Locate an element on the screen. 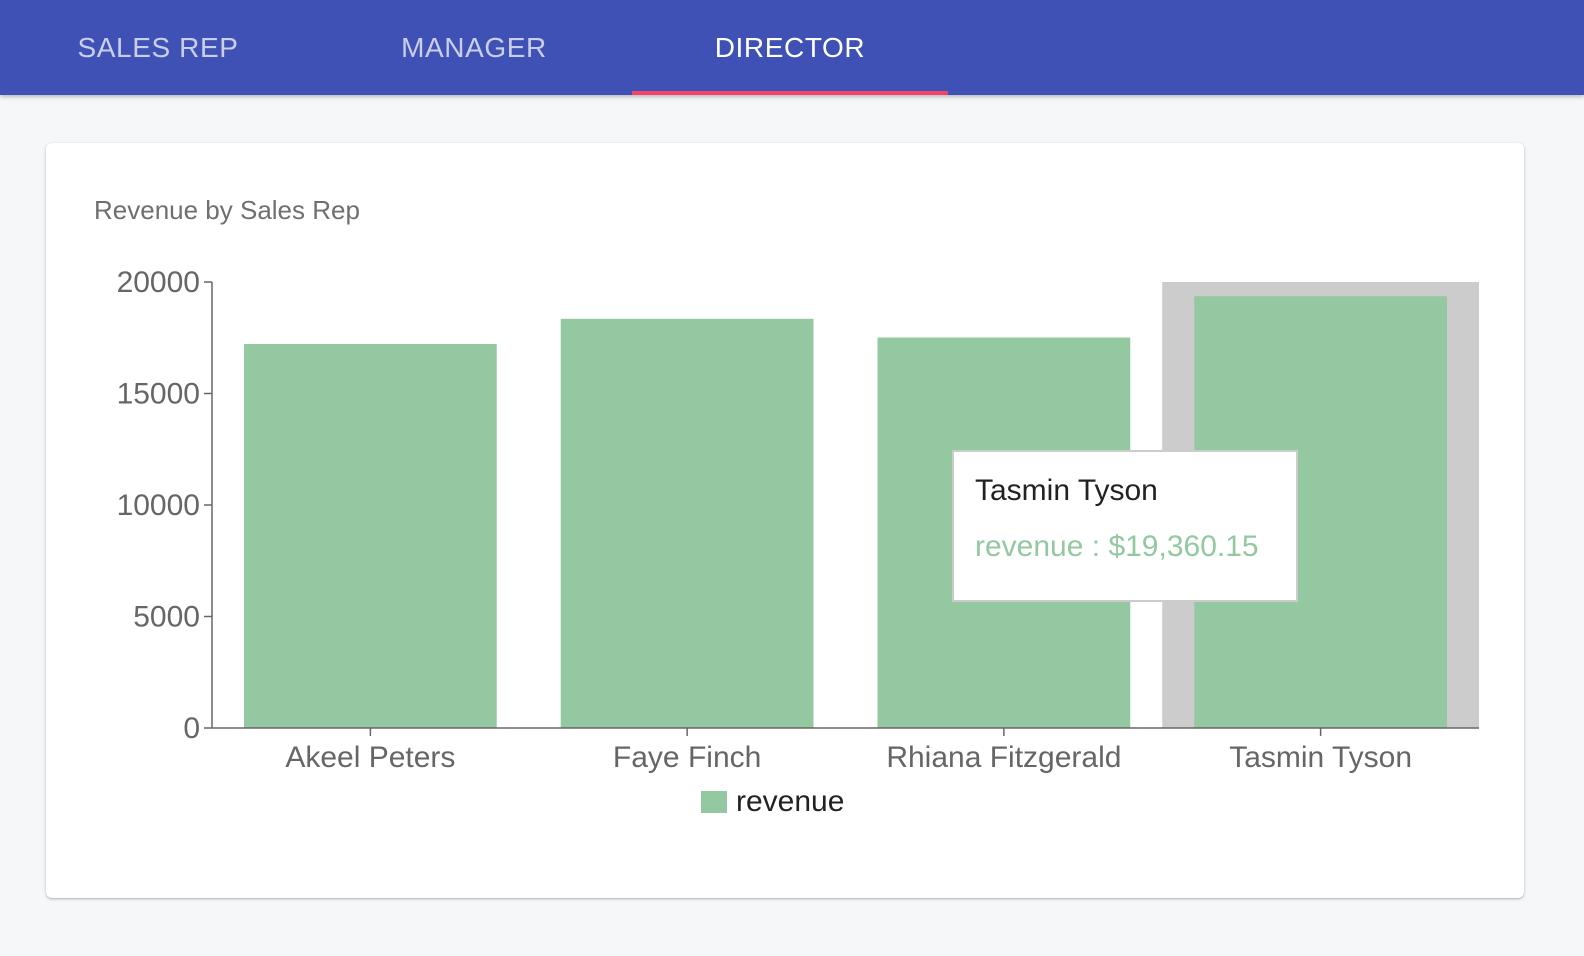  tab-sales-rep: SALES REP is located at coordinates (158, 47).